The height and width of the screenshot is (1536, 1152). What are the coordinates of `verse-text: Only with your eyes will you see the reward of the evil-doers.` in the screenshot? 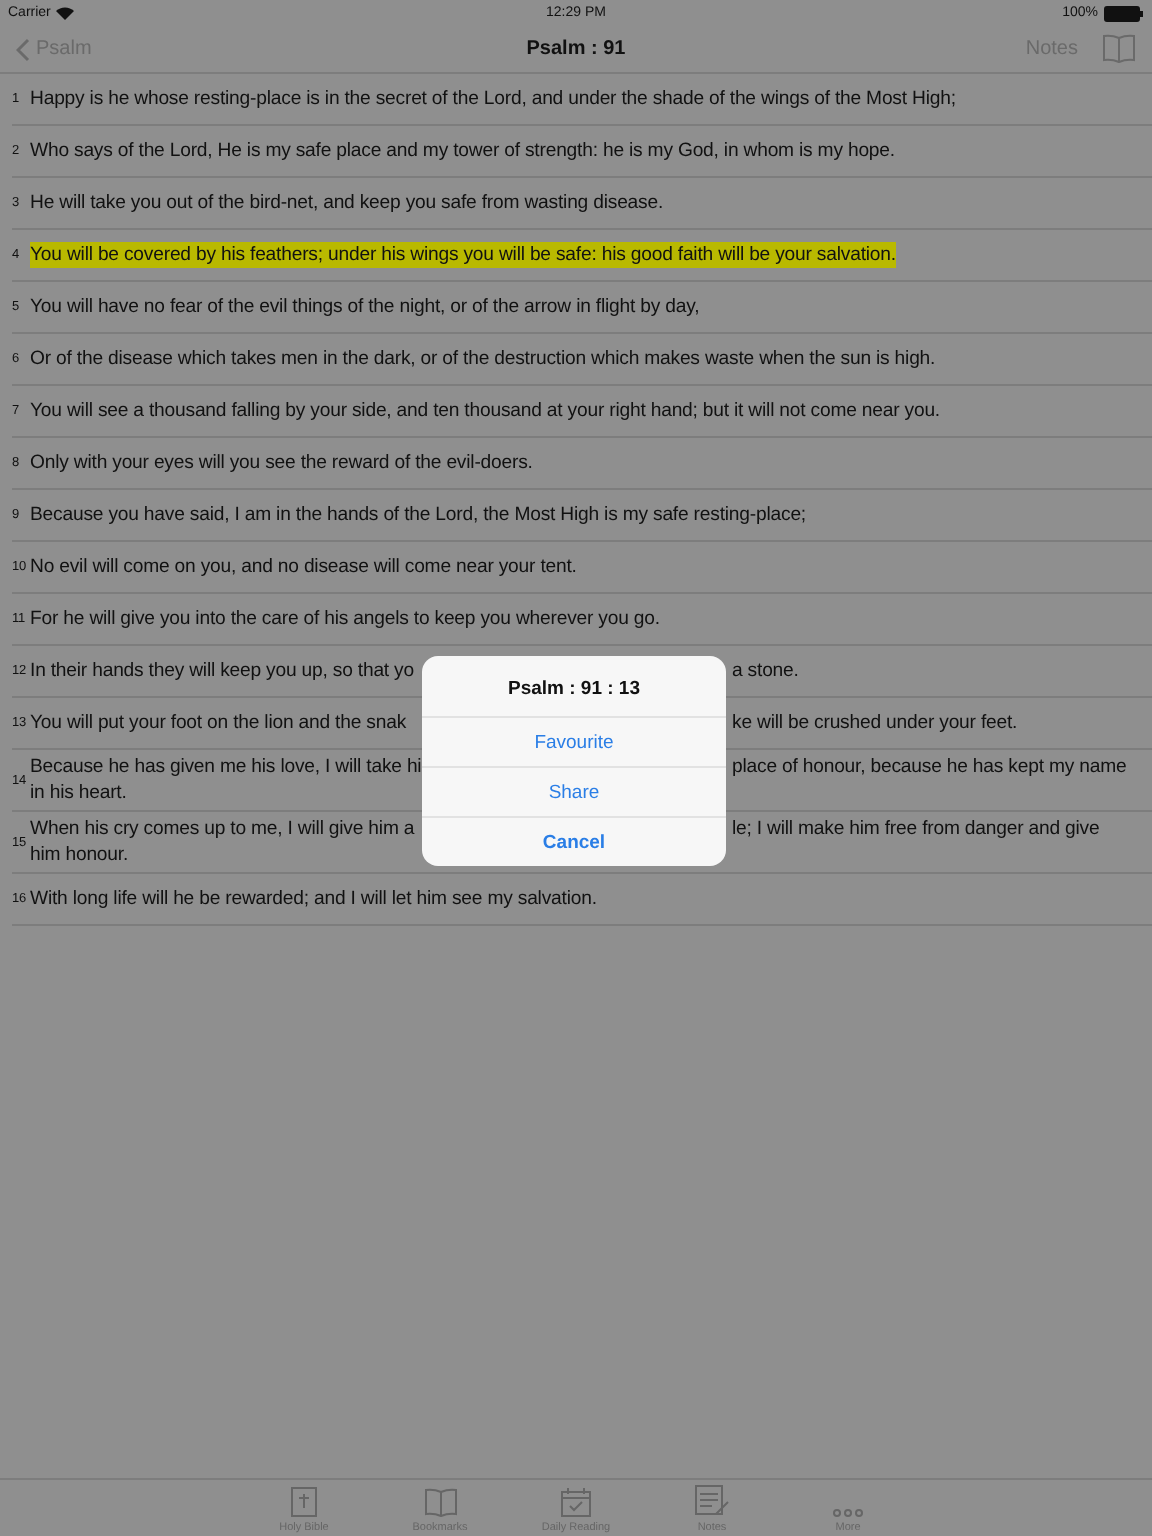 It's located at (281, 463).